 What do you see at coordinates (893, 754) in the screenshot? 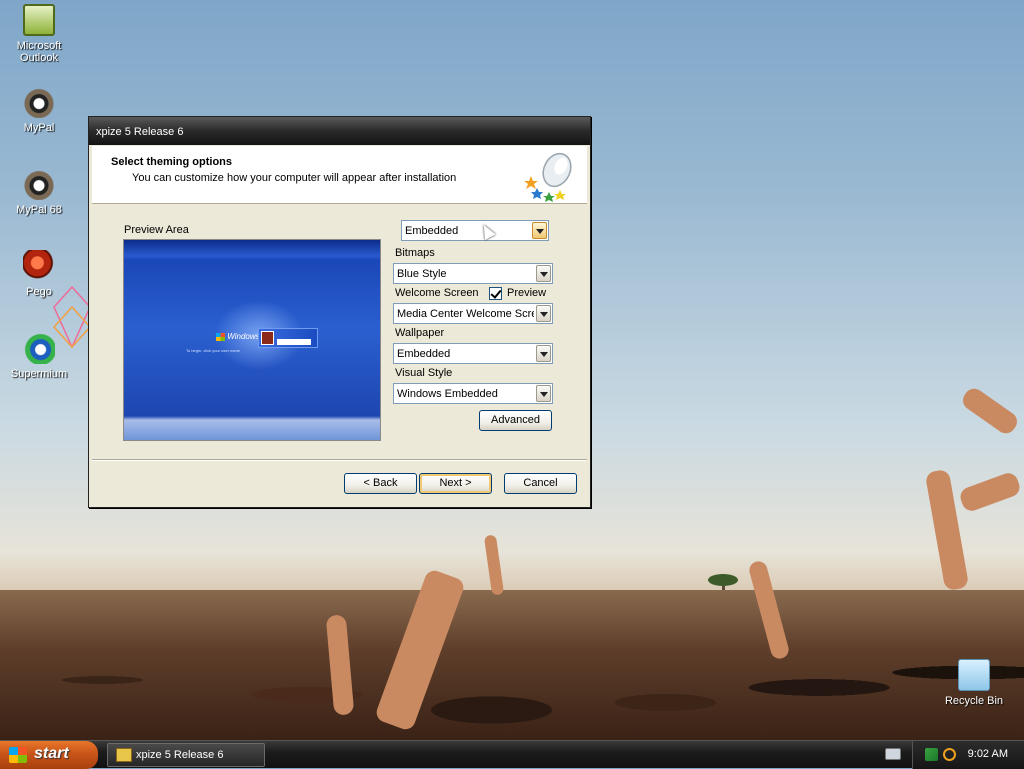
I see `connection-icon` at bounding box center [893, 754].